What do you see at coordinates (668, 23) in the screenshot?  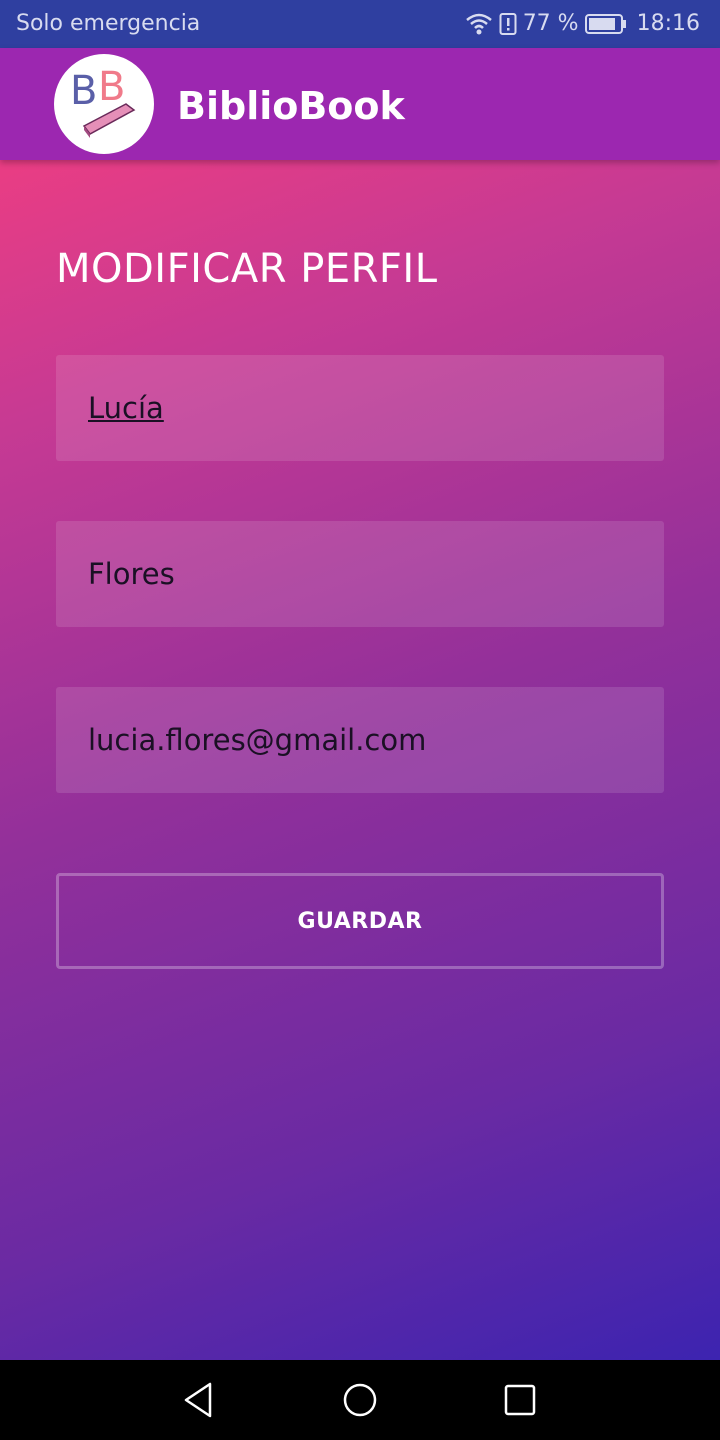 I see `clock-text: 18:16` at bounding box center [668, 23].